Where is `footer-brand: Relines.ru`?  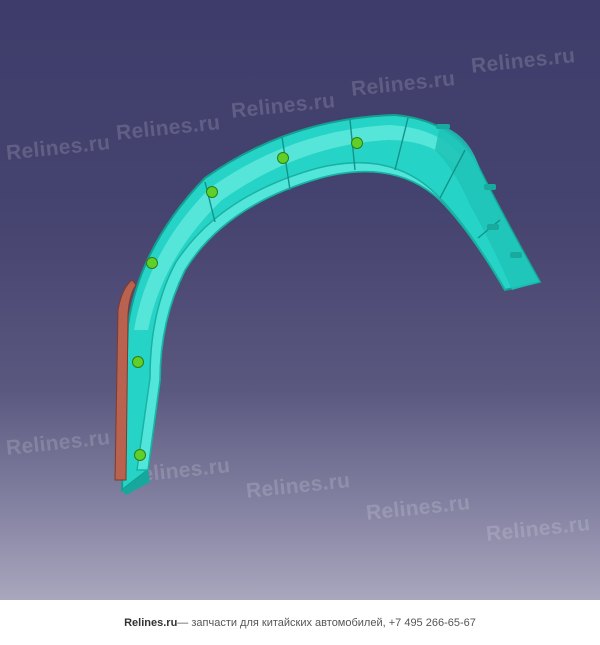 footer-brand: Relines.ru is located at coordinates (150, 623).